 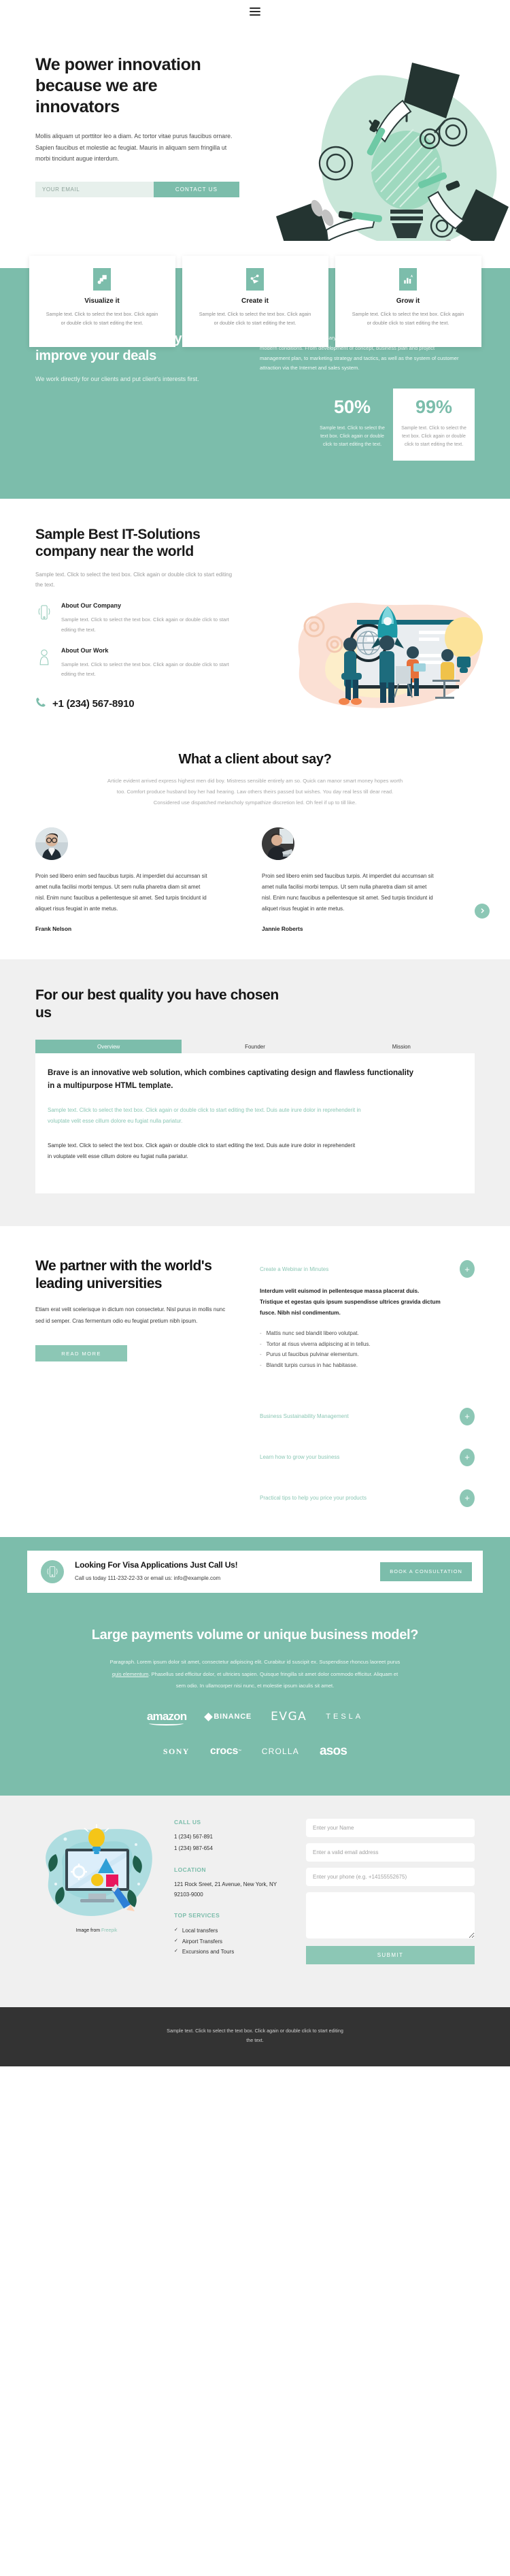 I want to click on binance-diamond-icon, so click(x=209, y=1717).